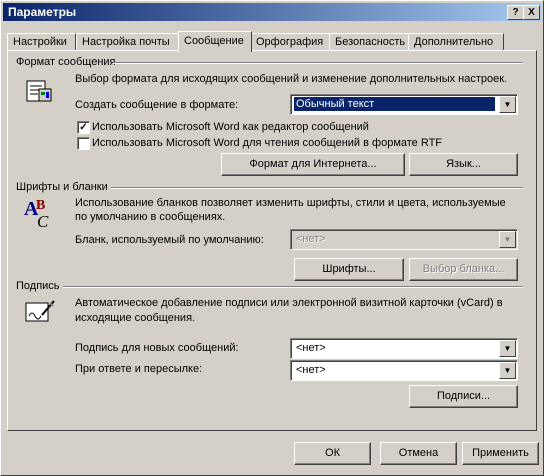  I want to click on fonts-abc-icon: A B C, so click(36, 214).